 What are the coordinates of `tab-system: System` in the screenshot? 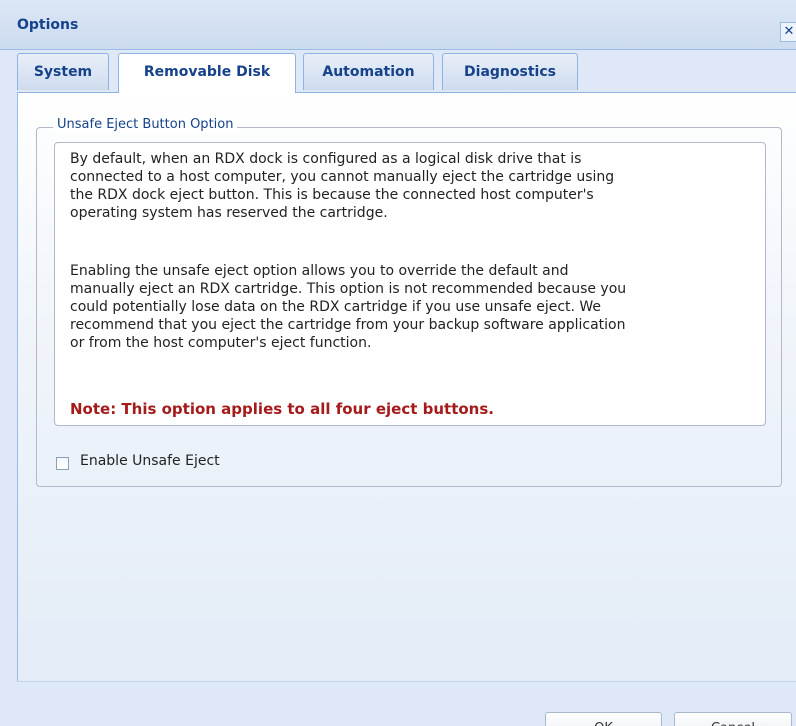 It's located at (63, 71).